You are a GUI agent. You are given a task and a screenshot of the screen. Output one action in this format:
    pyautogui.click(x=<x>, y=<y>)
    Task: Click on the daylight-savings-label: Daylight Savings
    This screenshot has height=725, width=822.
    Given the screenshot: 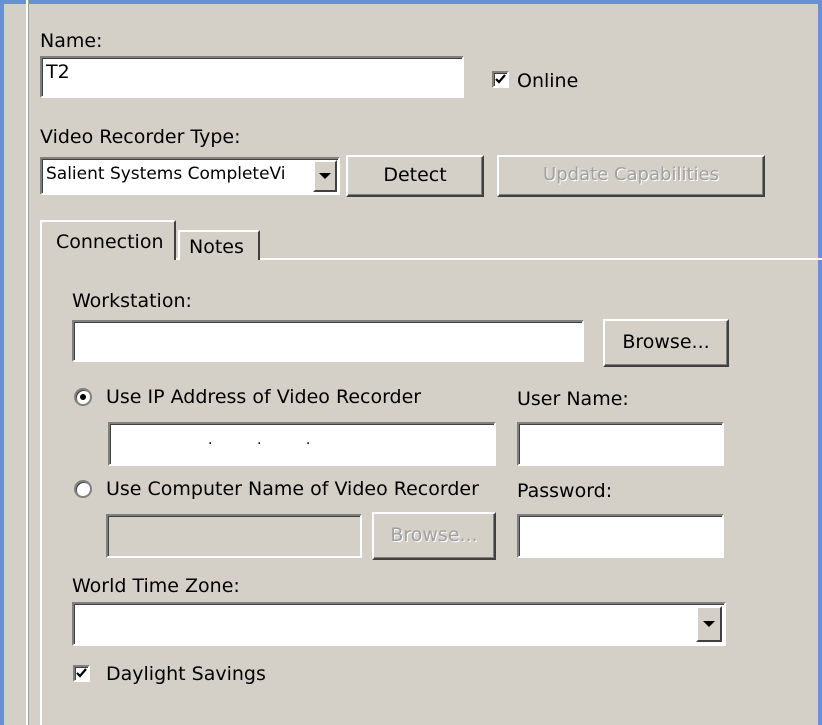 What is the action you would take?
    pyautogui.click(x=186, y=674)
    